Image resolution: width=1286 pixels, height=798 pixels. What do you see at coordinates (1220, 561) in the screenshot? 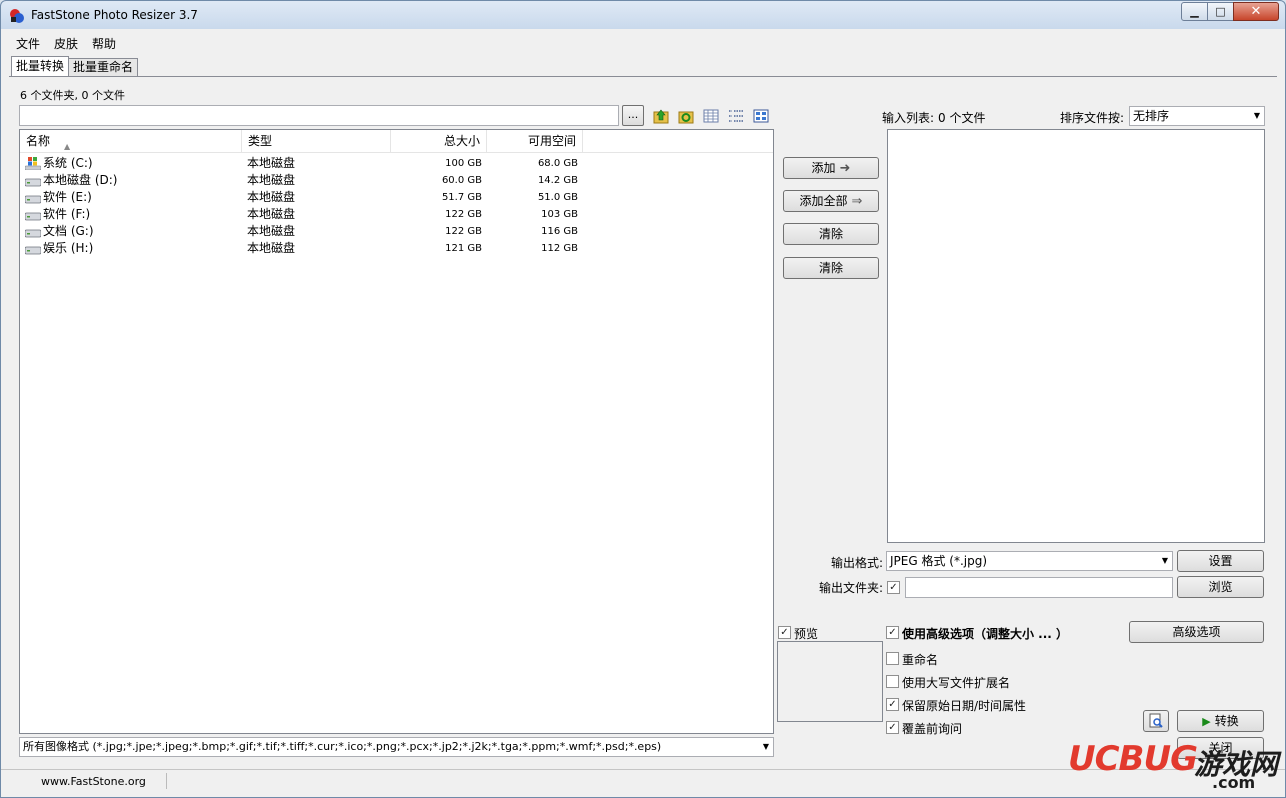
I see `format-settings-button: 设置` at bounding box center [1220, 561].